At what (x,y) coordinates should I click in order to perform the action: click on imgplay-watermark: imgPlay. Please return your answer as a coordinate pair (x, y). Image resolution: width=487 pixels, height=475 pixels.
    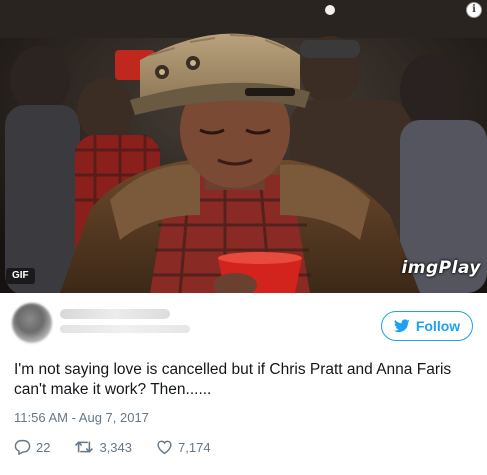
    Looking at the image, I should click on (441, 268).